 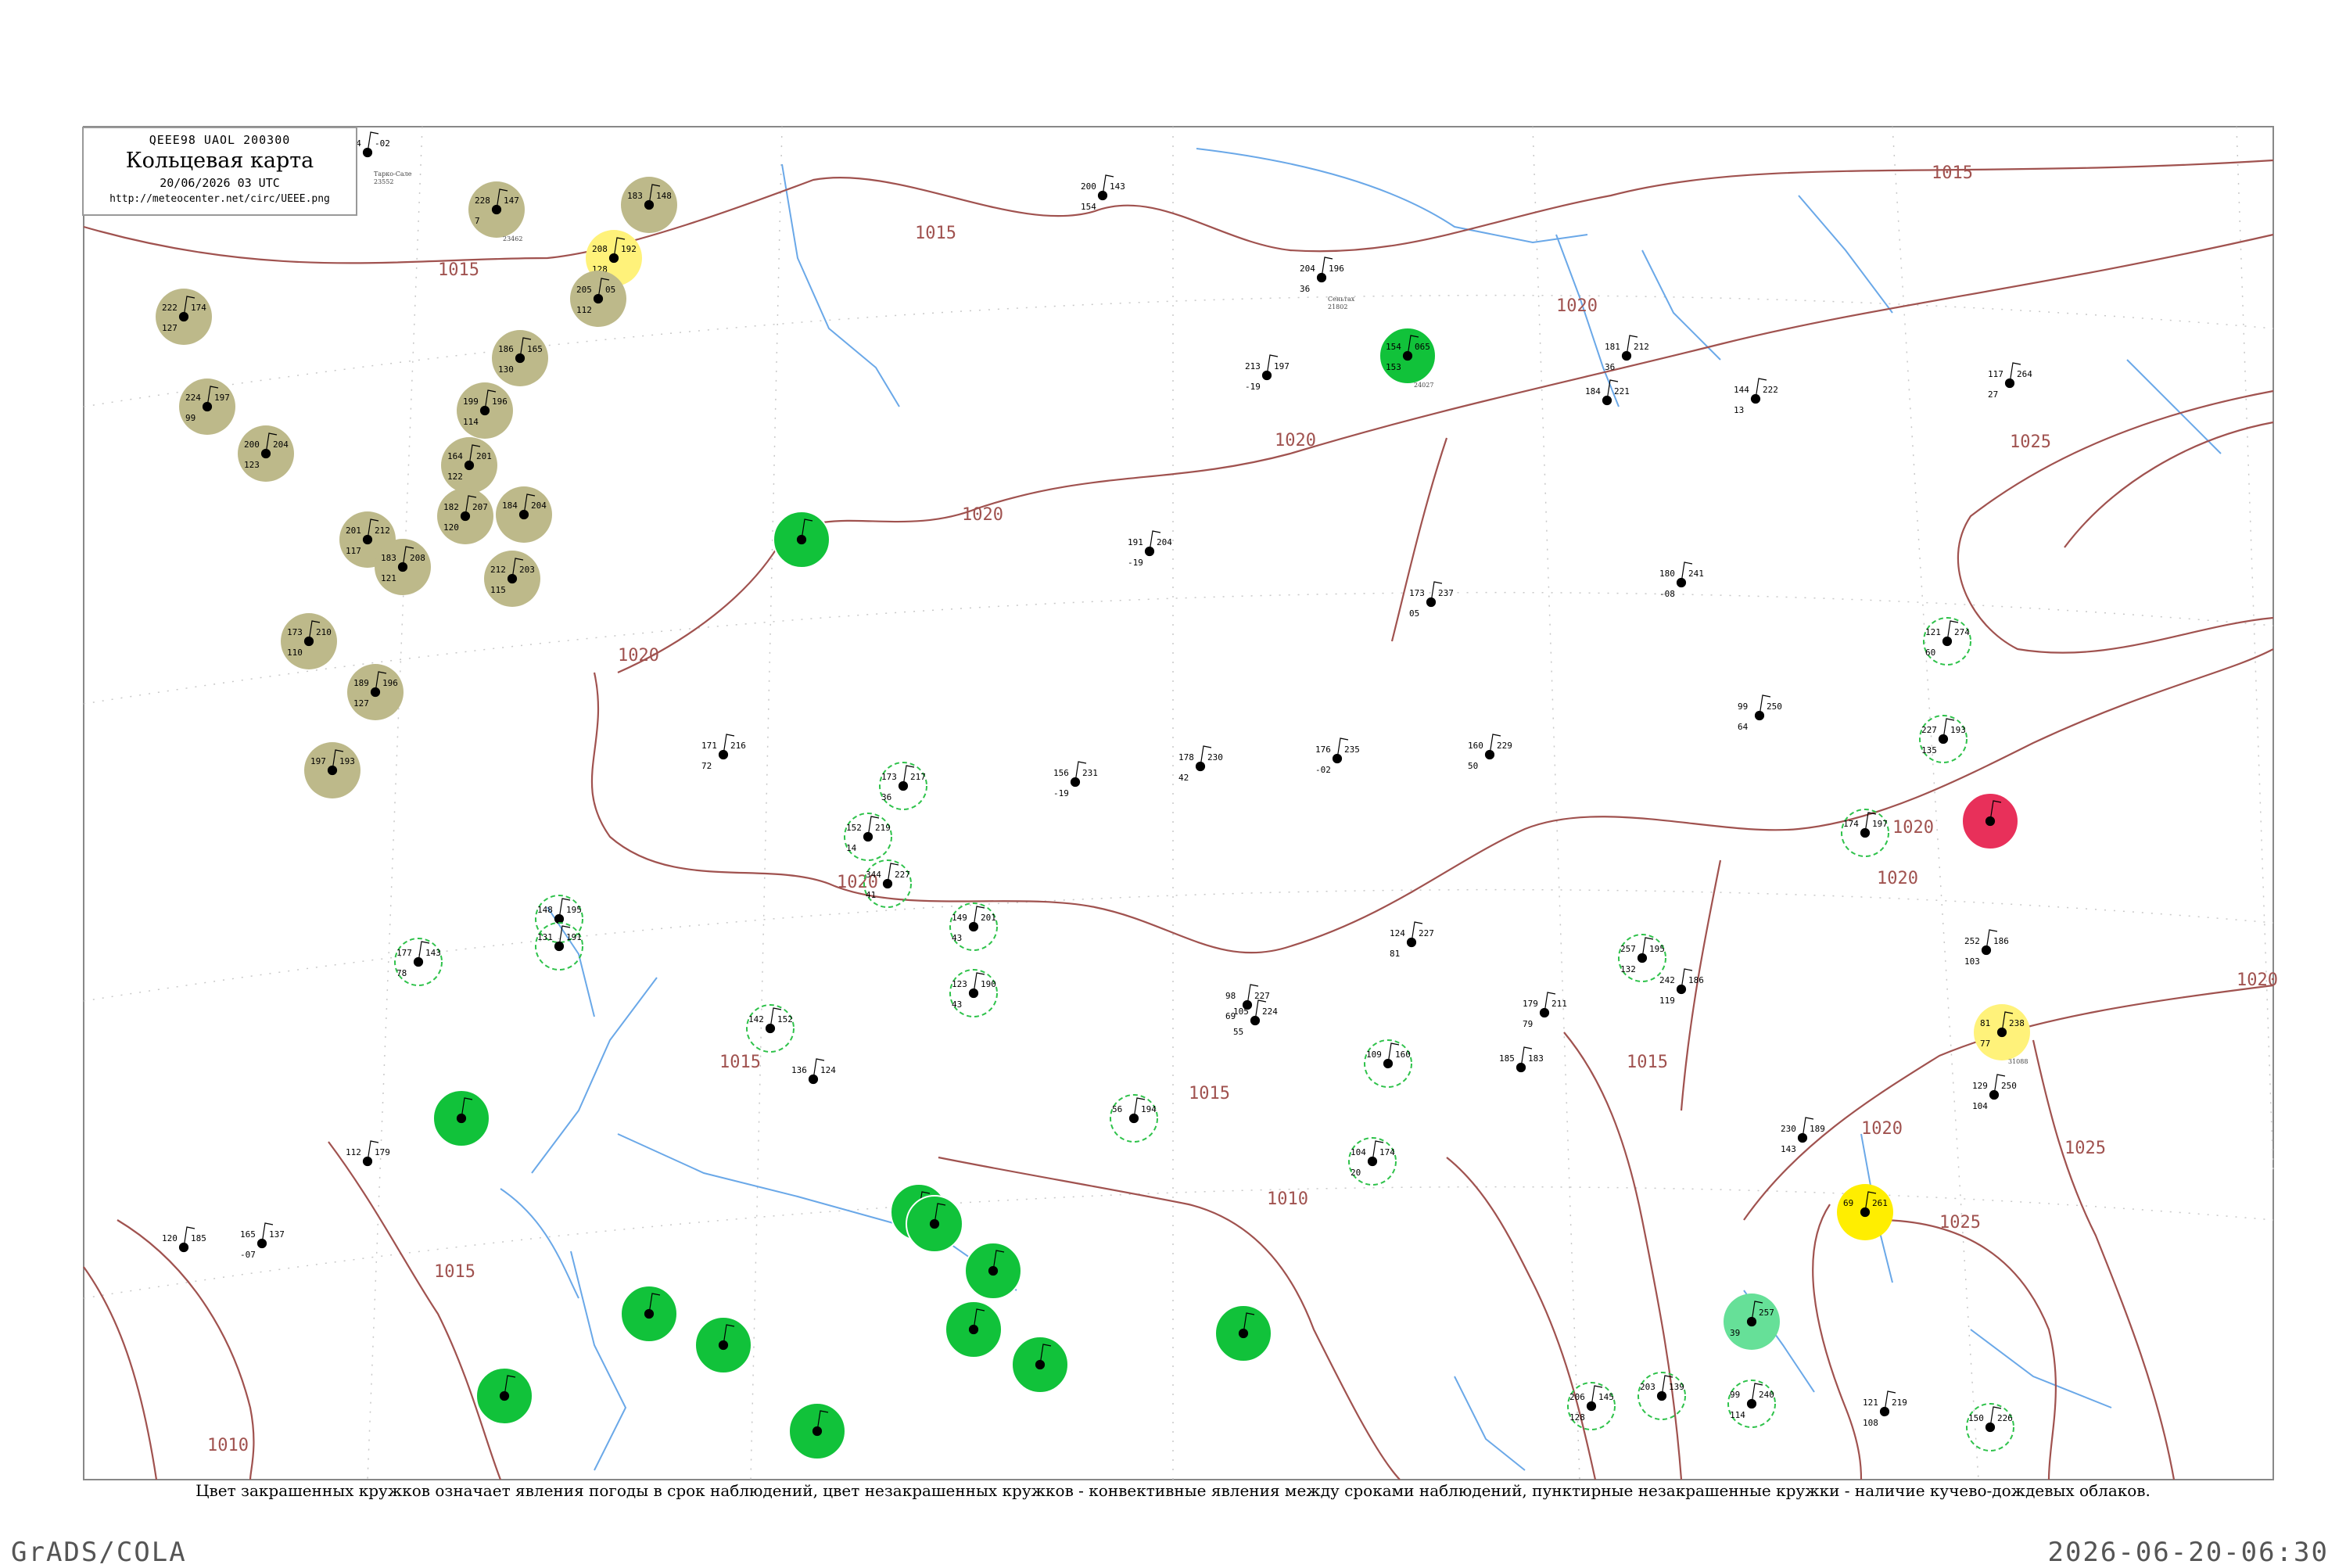 What do you see at coordinates (771, 1028) in the screenshot?
I see `station-plot: 142 152` at bounding box center [771, 1028].